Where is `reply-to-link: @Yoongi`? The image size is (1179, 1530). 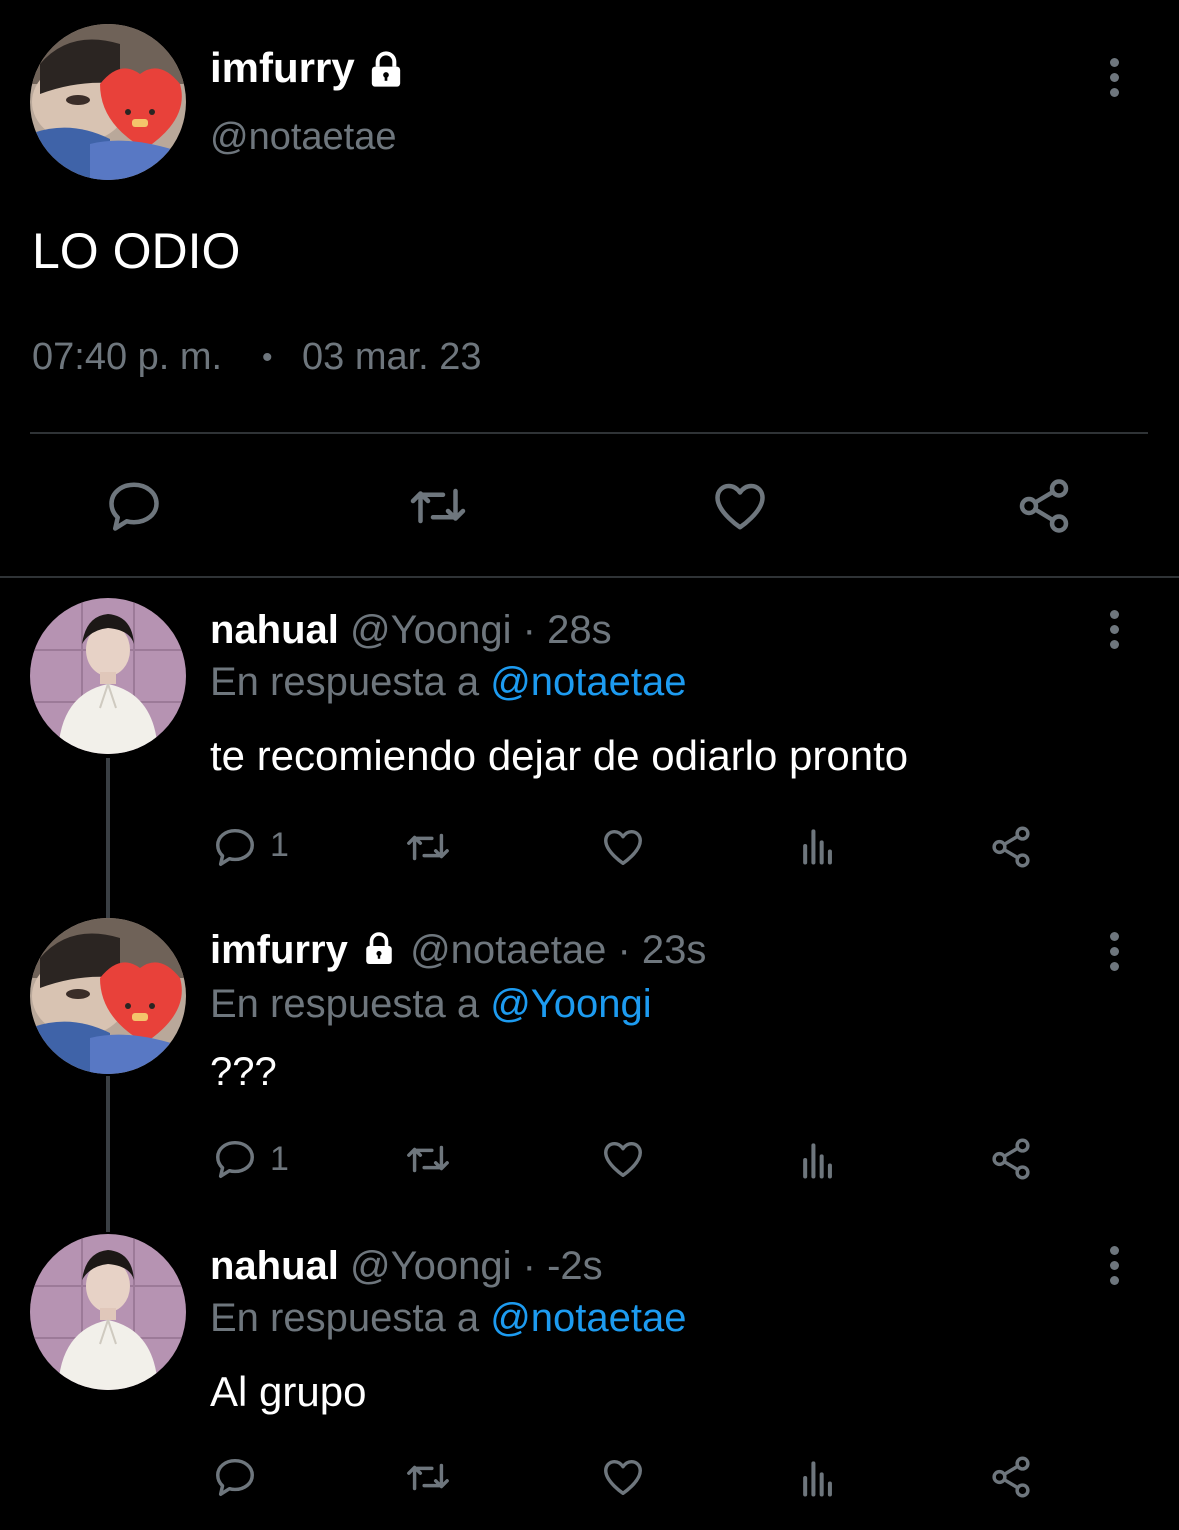
reply-to-link: @Yoongi is located at coordinates (570, 1004).